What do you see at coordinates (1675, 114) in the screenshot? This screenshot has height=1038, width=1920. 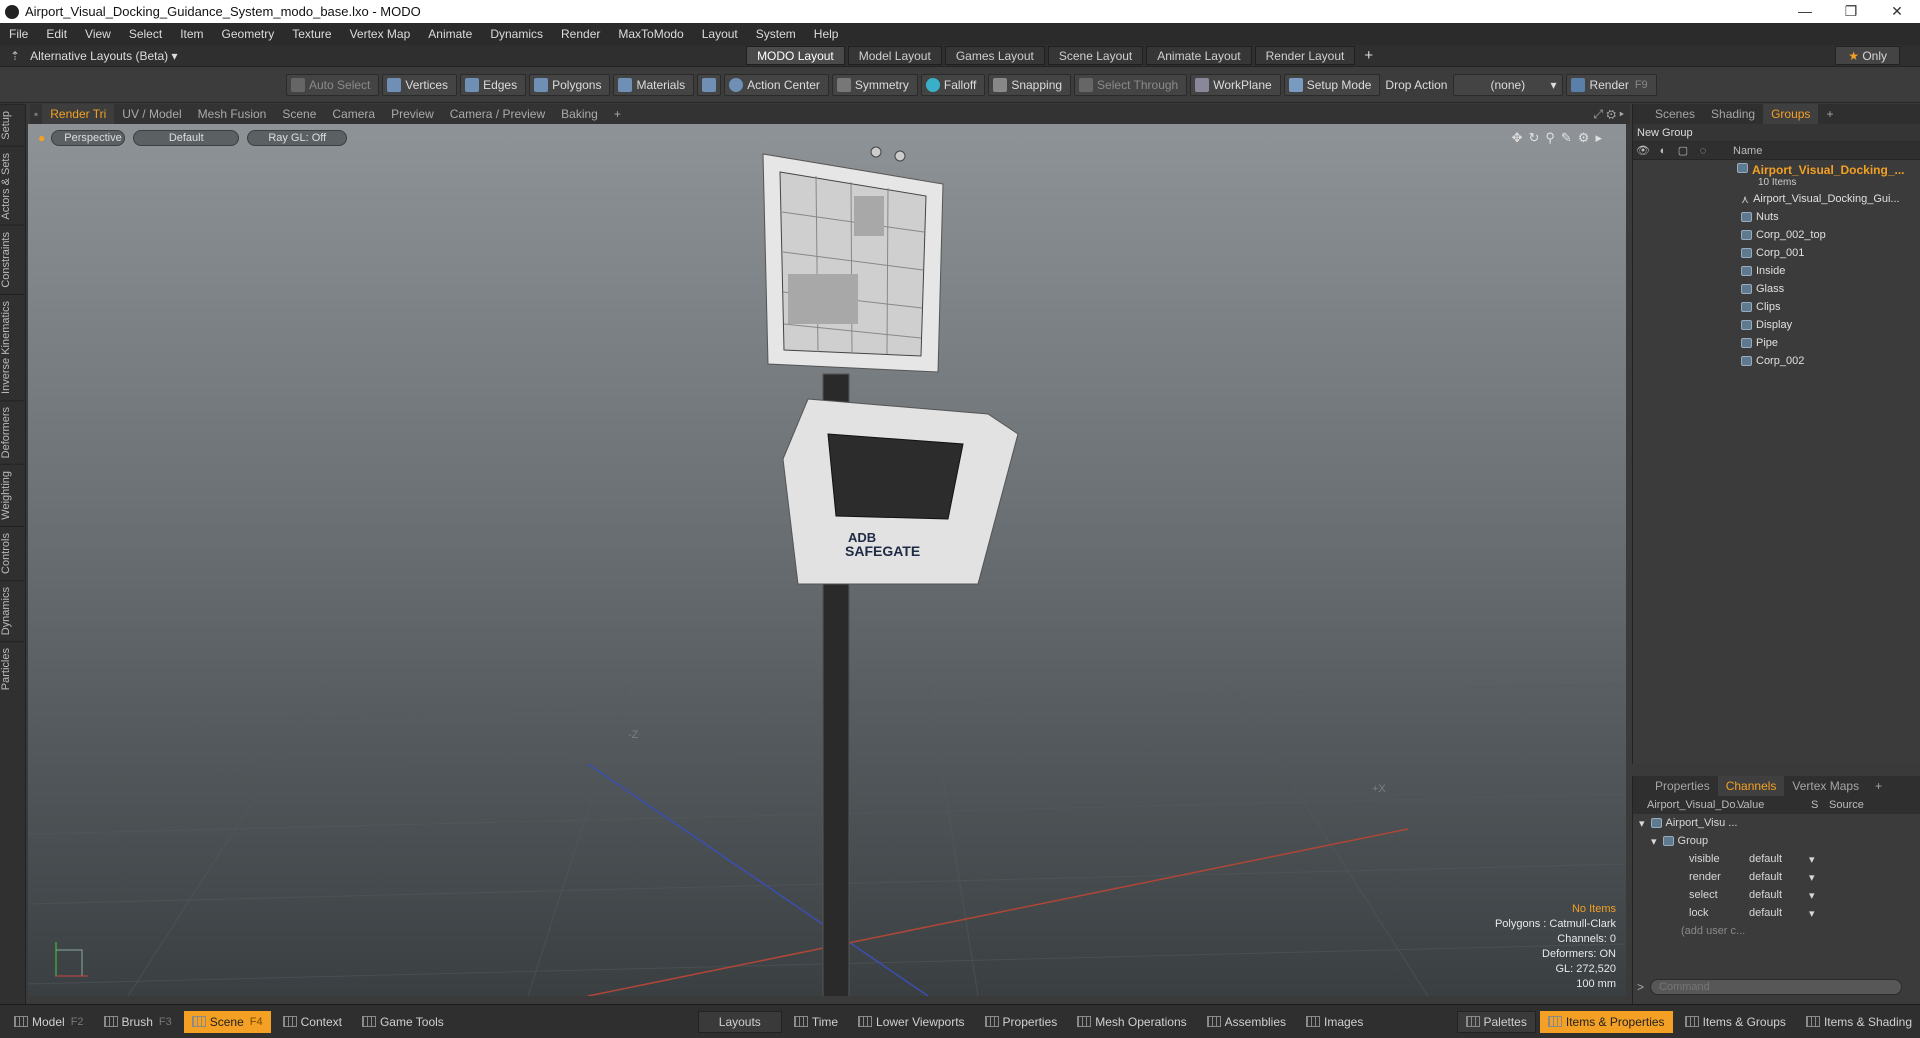 I see `tab-scenes: Scenes` at bounding box center [1675, 114].